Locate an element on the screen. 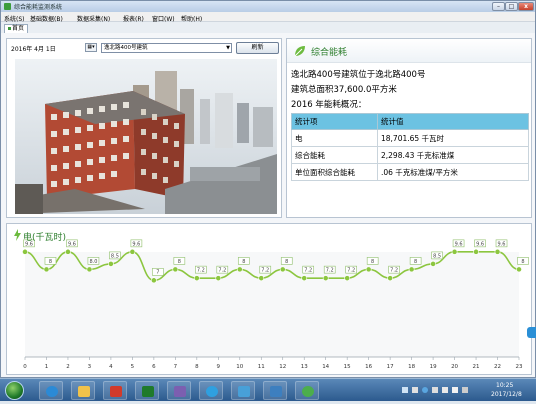 Image resolution: width=536 pixels, height=404 pixels. chat-icon is located at coordinates (415, 390).